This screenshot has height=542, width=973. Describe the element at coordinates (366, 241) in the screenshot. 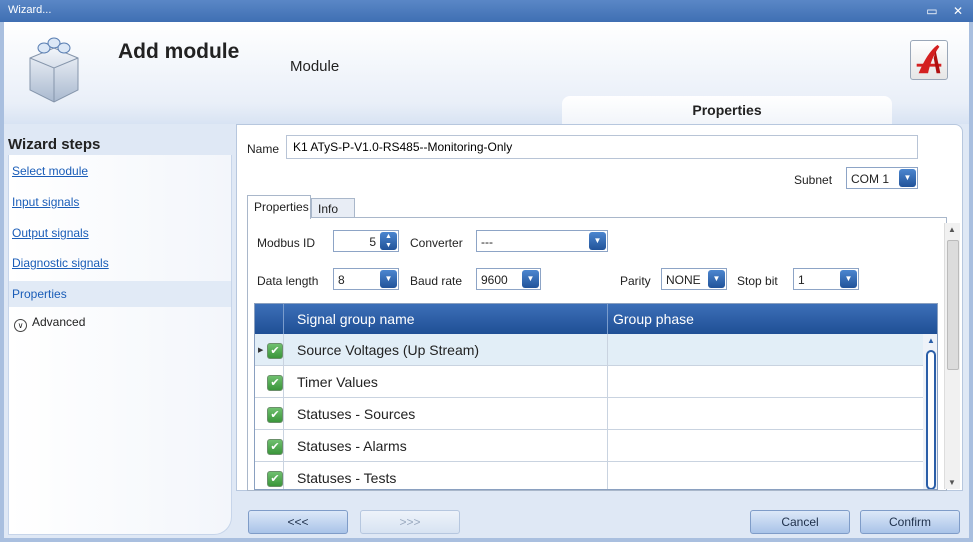

I see `modbus-id-stepper: 5 ▲ ▼` at that location.